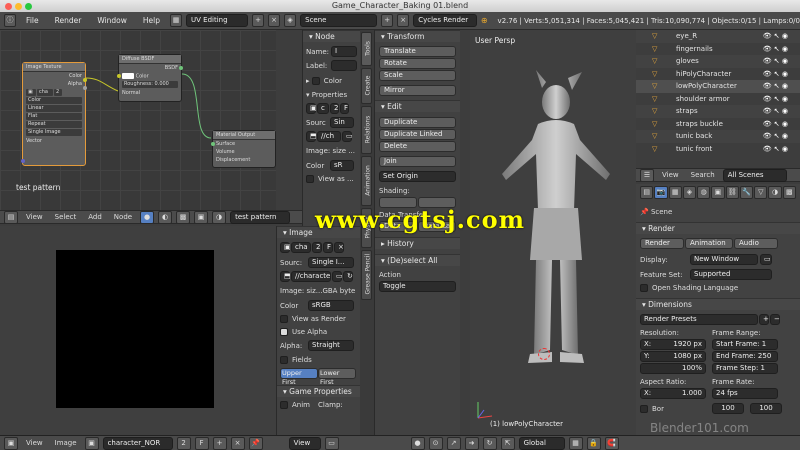  What do you see at coordinates (318, 319) in the screenshot?
I see `view-as-render: View as Render` at bounding box center [318, 319].